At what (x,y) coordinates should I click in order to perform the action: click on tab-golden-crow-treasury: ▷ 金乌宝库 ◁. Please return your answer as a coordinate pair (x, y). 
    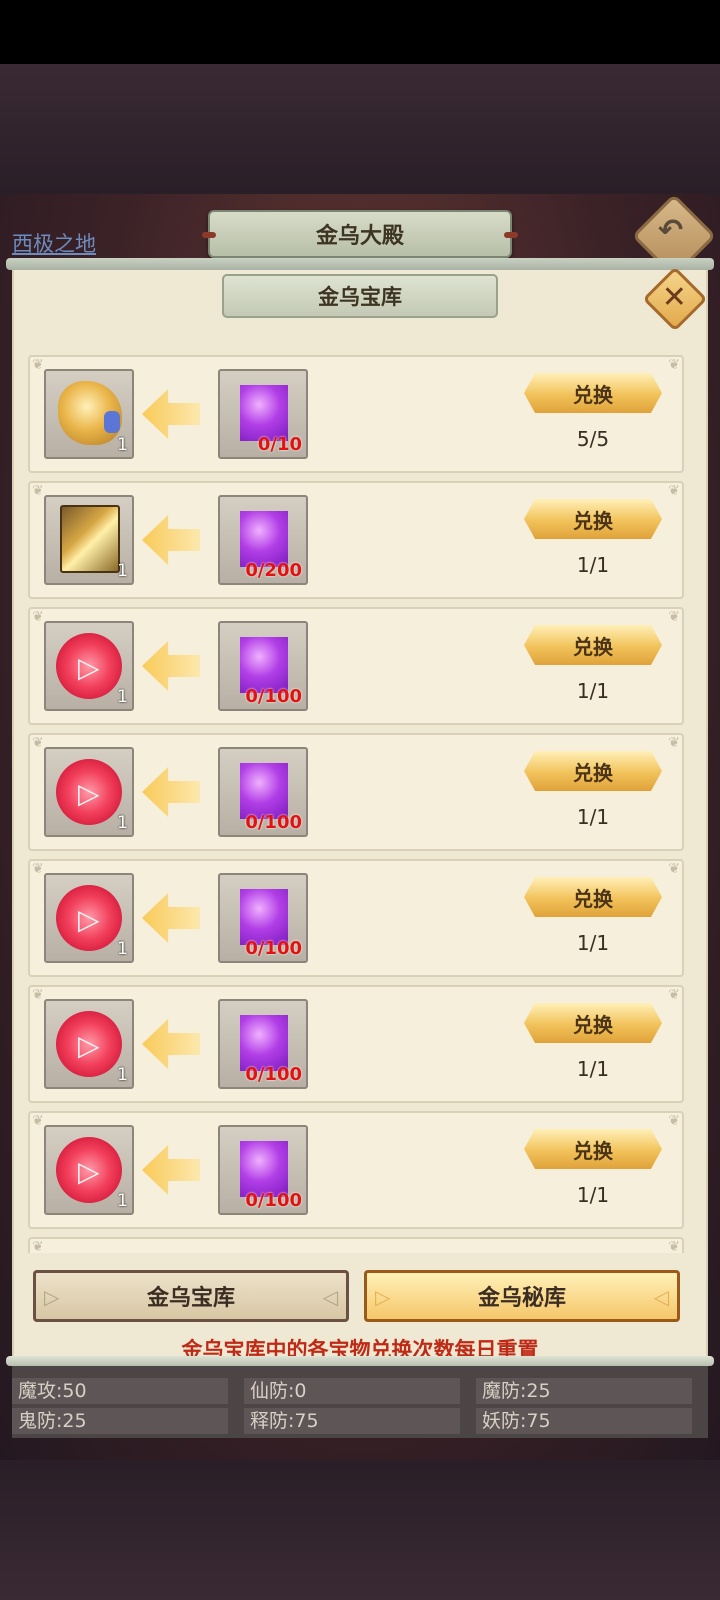
    Looking at the image, I should click on (191, 1296).